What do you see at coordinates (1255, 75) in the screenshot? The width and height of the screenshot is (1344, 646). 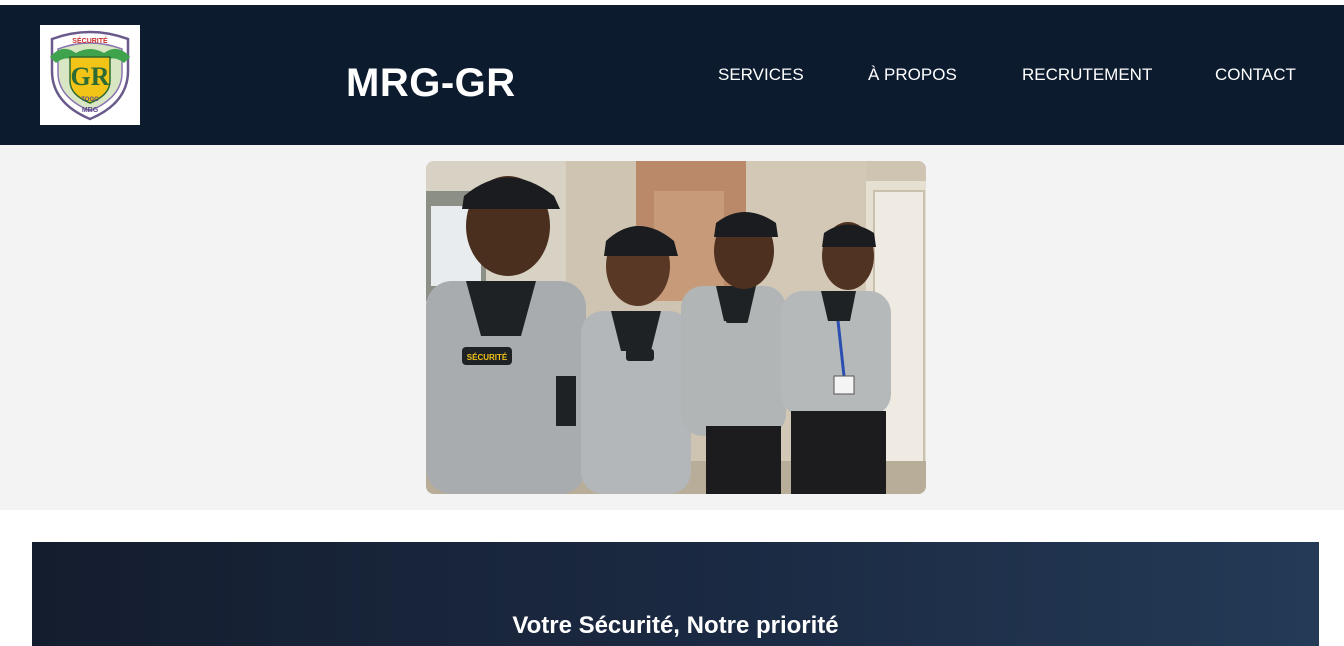 I see `nav-link-contact: CONTACT` at bounding box center [1255, 75].